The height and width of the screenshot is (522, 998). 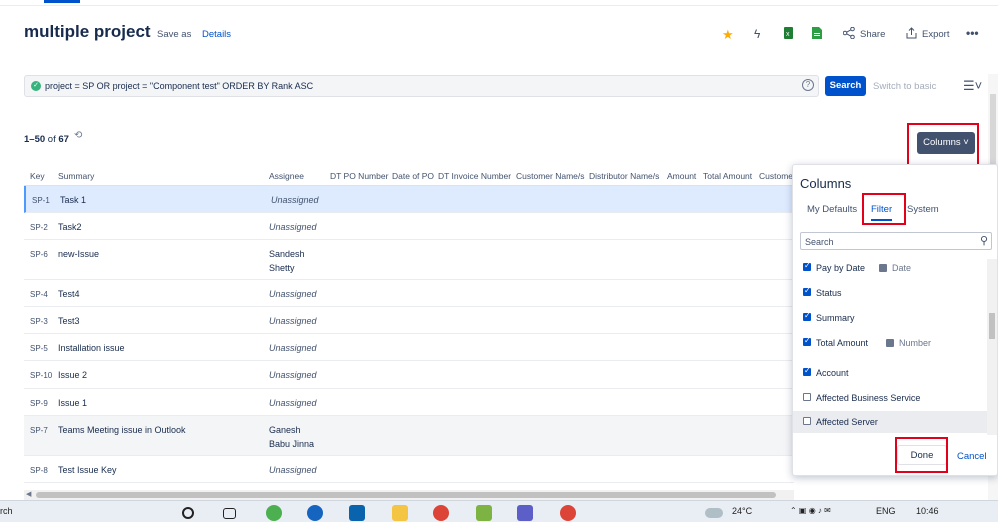 I want to click on help-icon: ?, so click(x=808, y=85).